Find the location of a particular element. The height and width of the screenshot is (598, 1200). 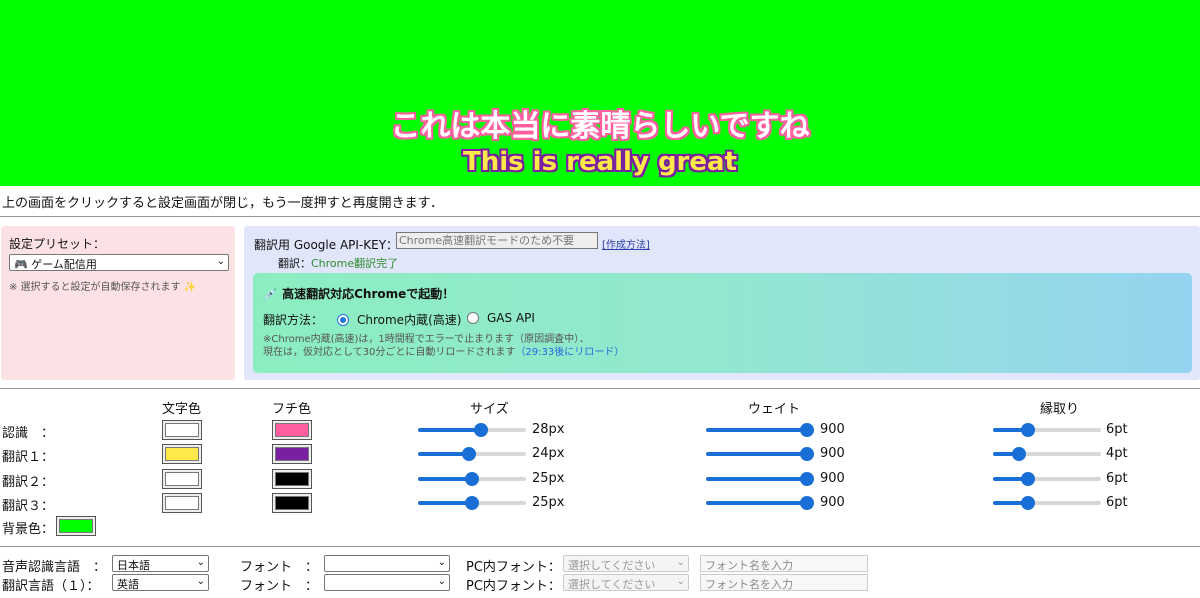

style-row-label: 翻訳３： is located at coordinates (28, 506).